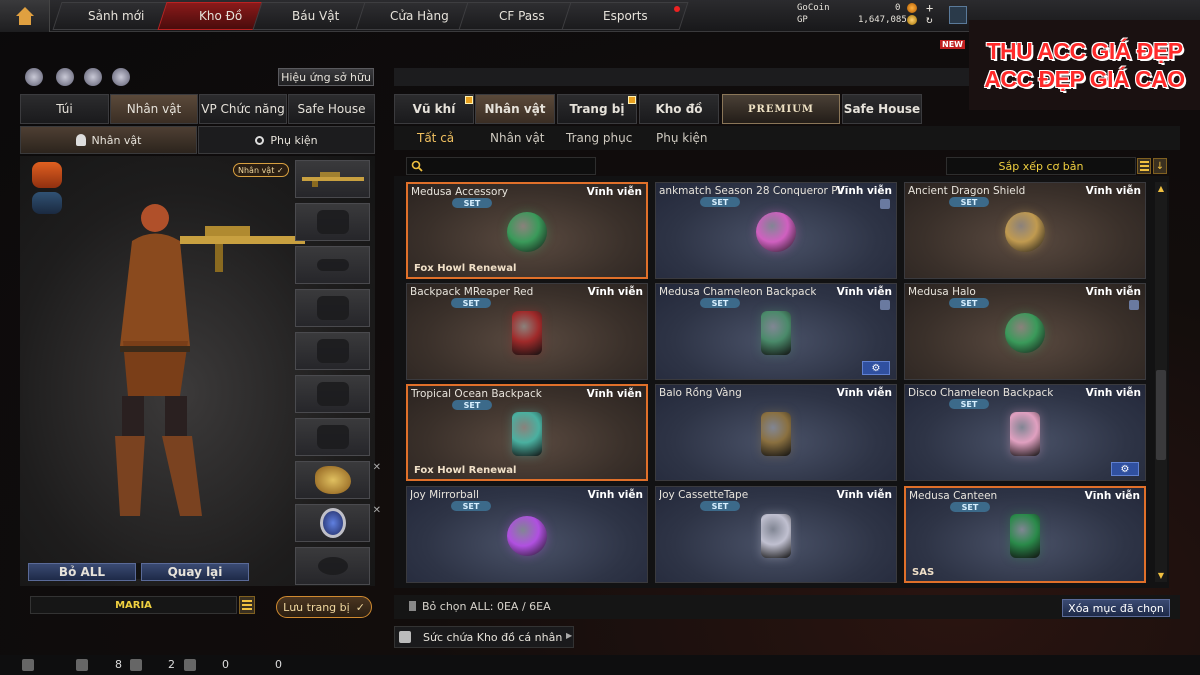  What do you see at coordinates (569, 635) in the screenshot?
I see `expand-arrow-icon: ▶` at bounding box center [569, 635].